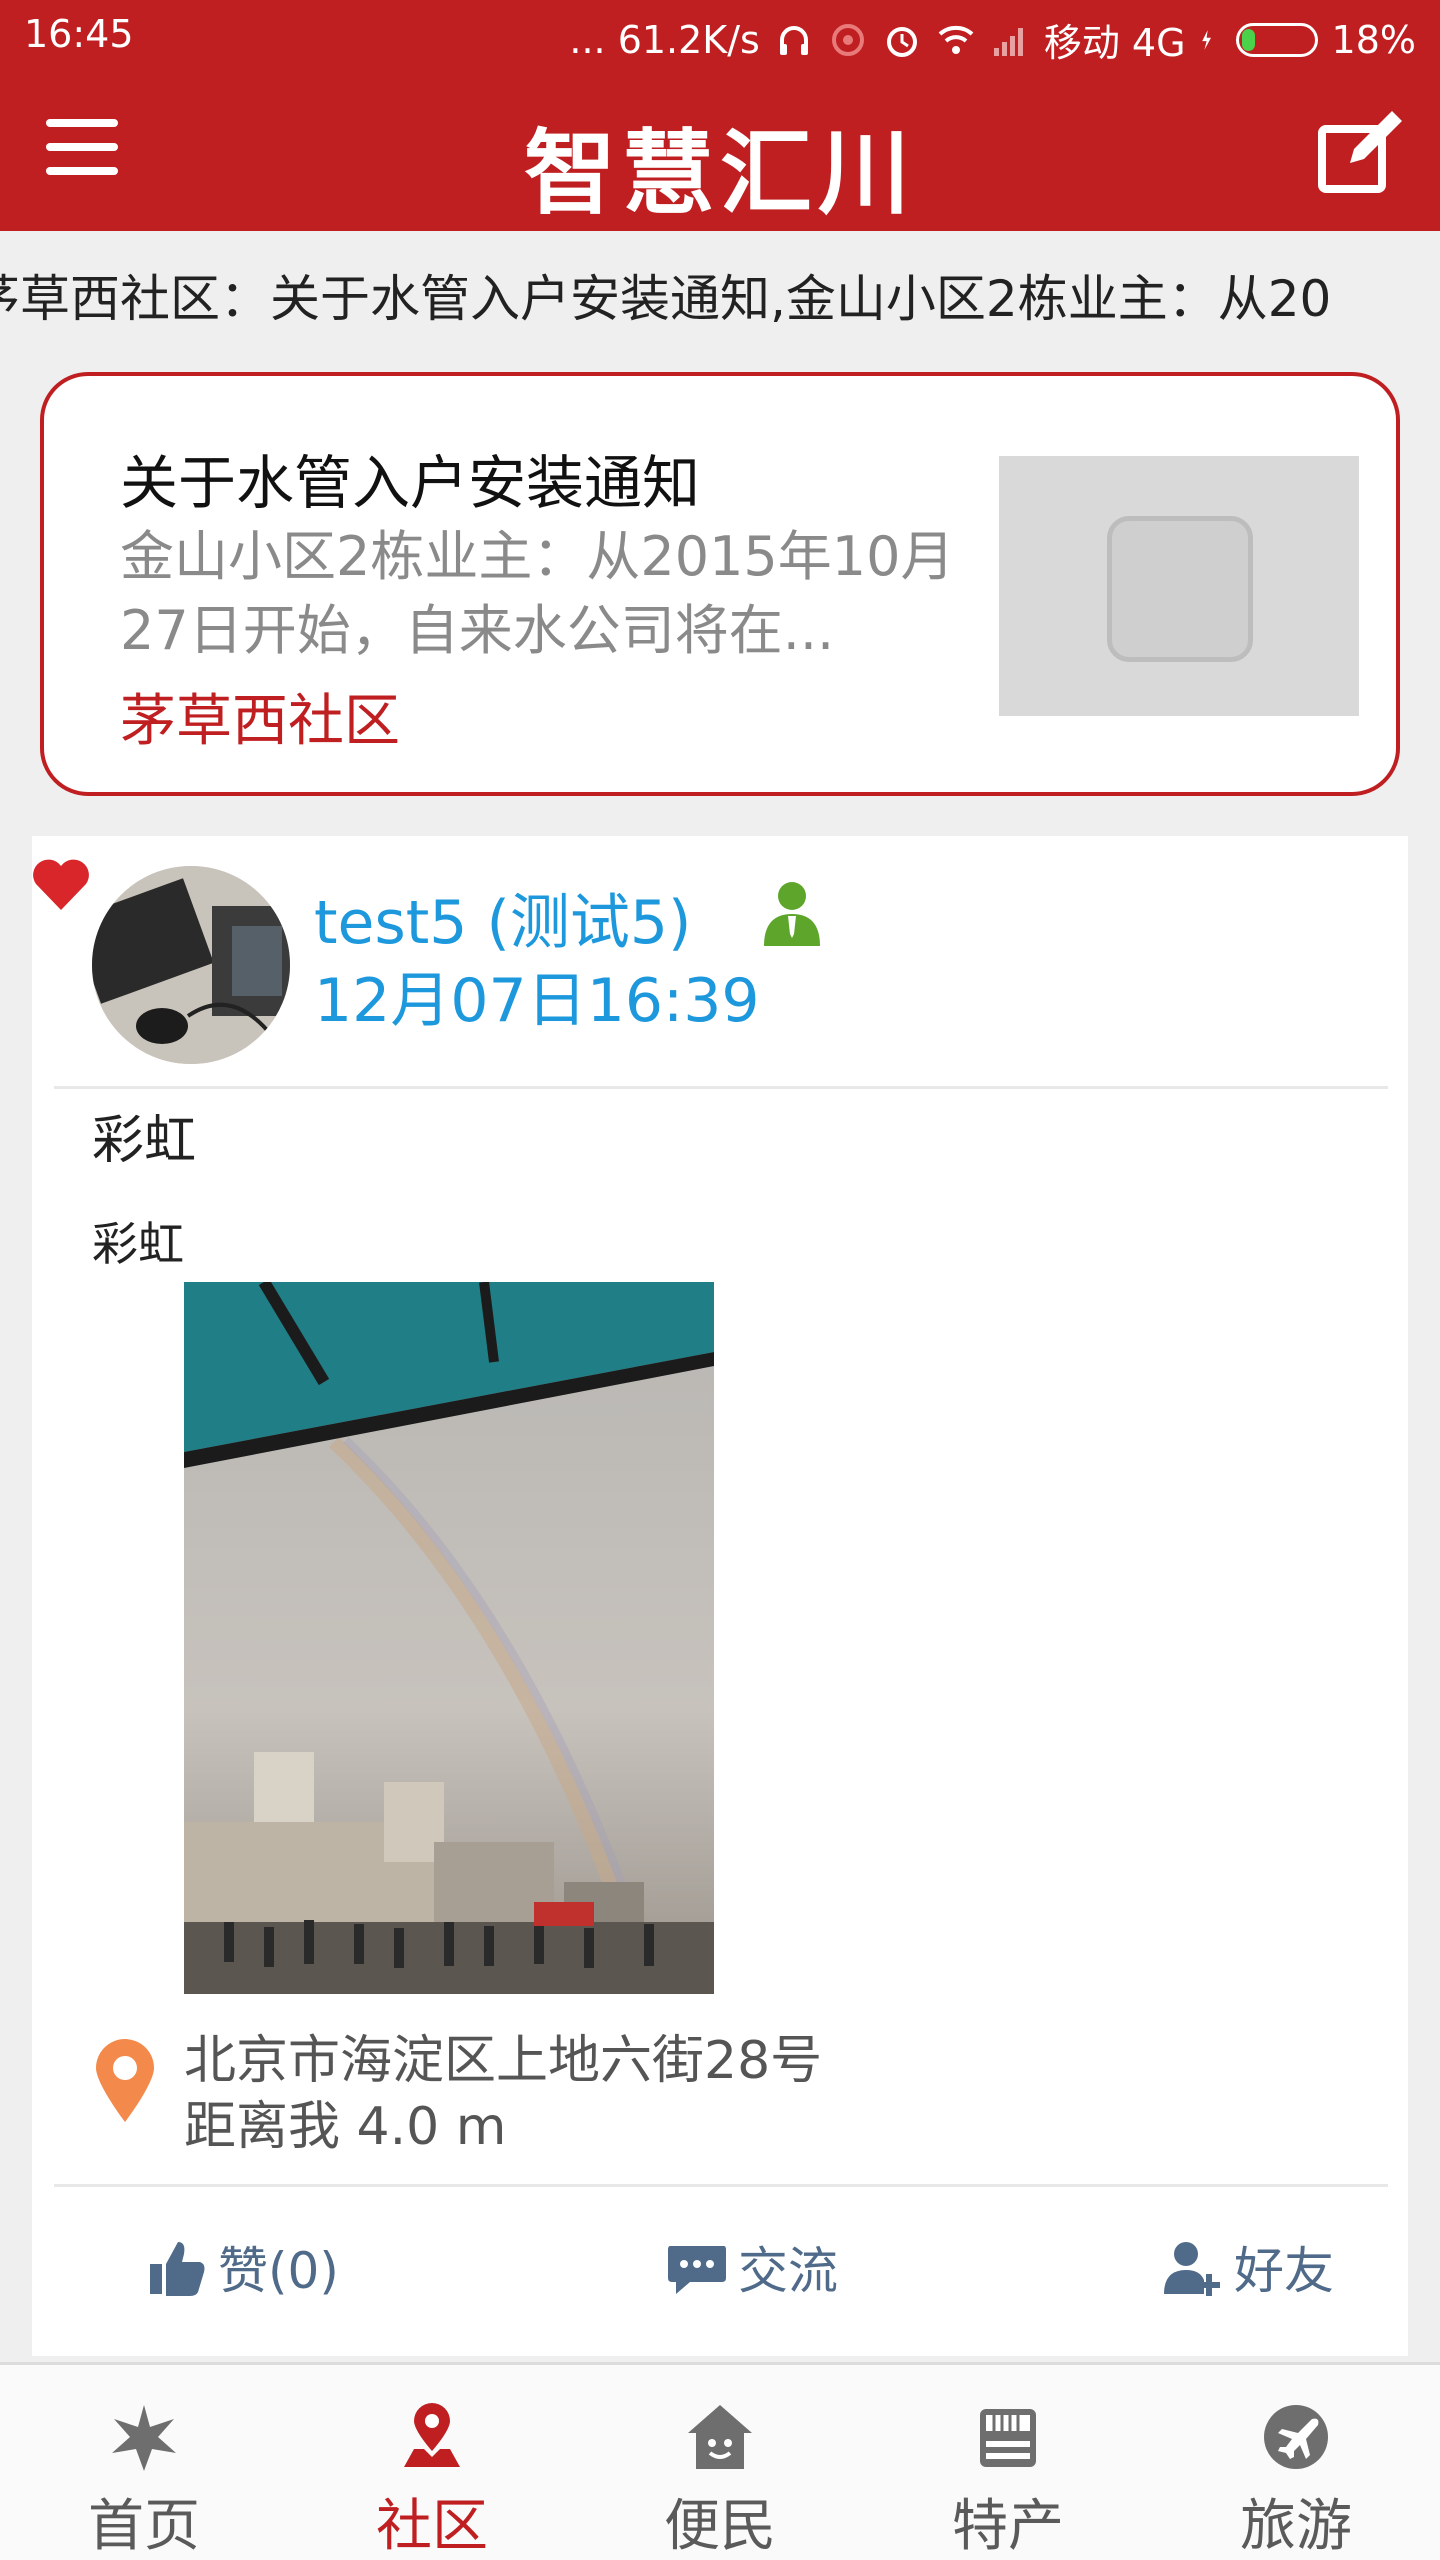  What do you see at coordinates (345, 2127) in the screenshot?
I see `location-distance: 距离我 4.0 m` at bounding box center [345, 2127].